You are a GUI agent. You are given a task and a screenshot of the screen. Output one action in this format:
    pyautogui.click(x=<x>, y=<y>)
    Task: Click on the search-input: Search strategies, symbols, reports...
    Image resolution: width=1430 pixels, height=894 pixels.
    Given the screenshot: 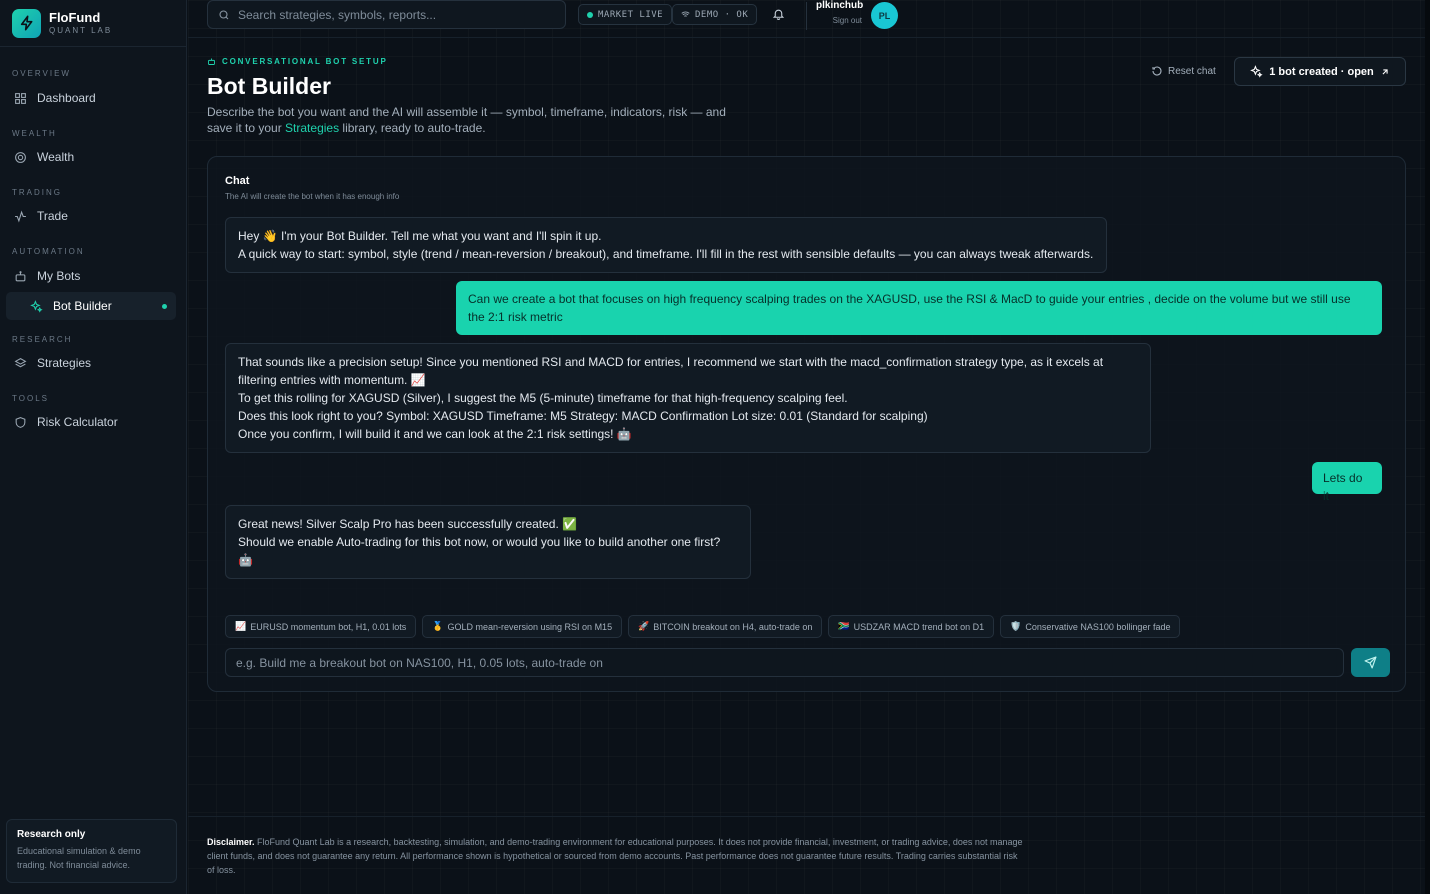 What is the action you would take?
    pyautogui.click(x=386, y=14)
    